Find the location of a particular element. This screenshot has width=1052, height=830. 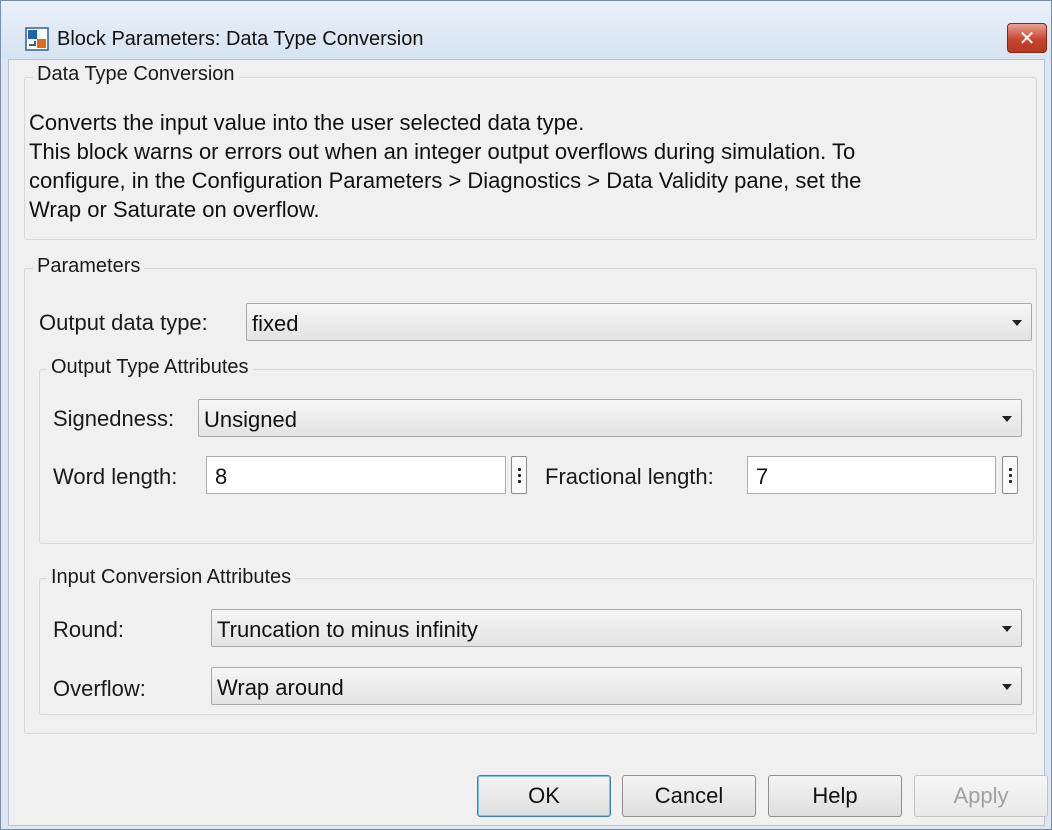

overflow-label: Overflow: is located at coordinates (99, 688).